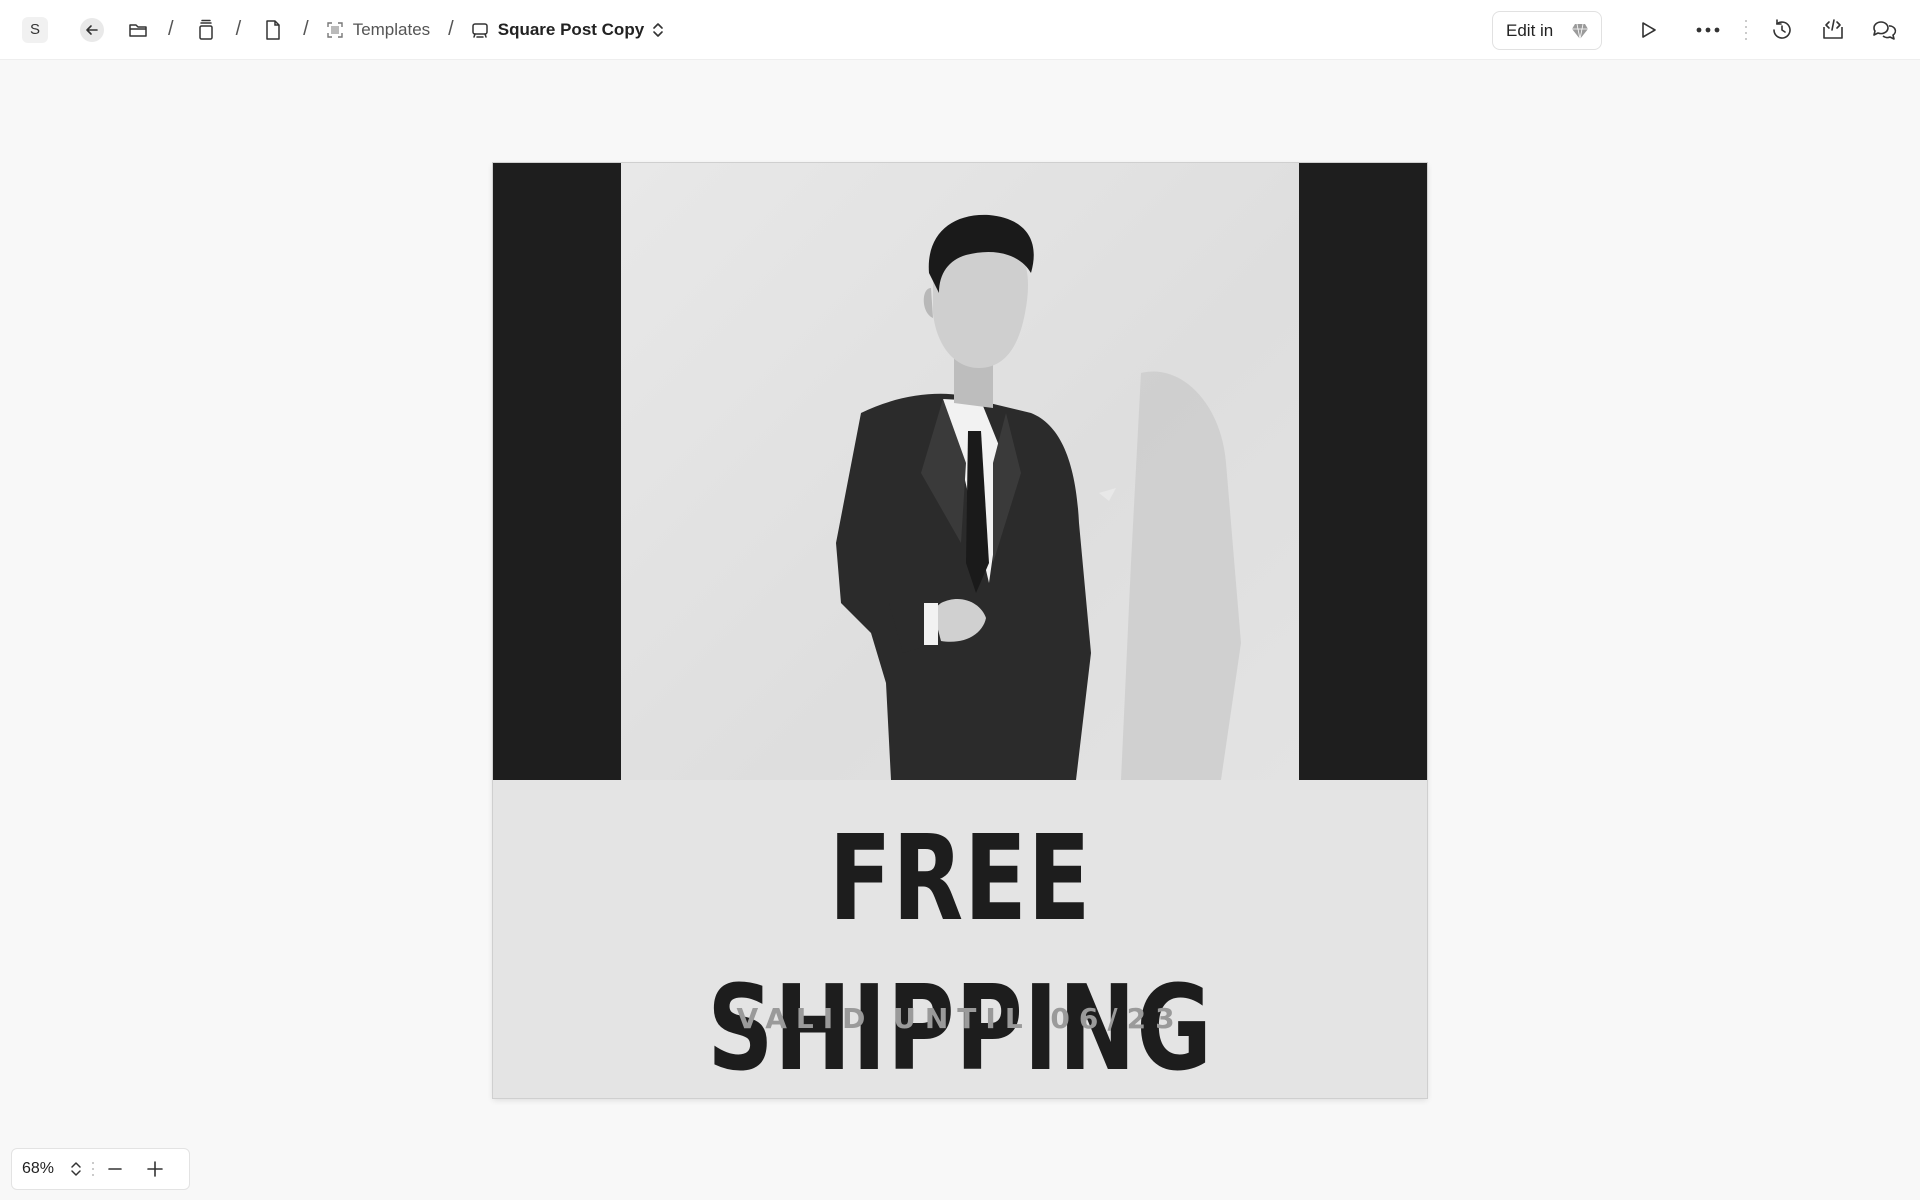 The height and width of the screenshot is (1200, 1920). Describe the element at coordinates (1530, 30) in the screenshot. I see `edit-in-label: Edit in` at that location.